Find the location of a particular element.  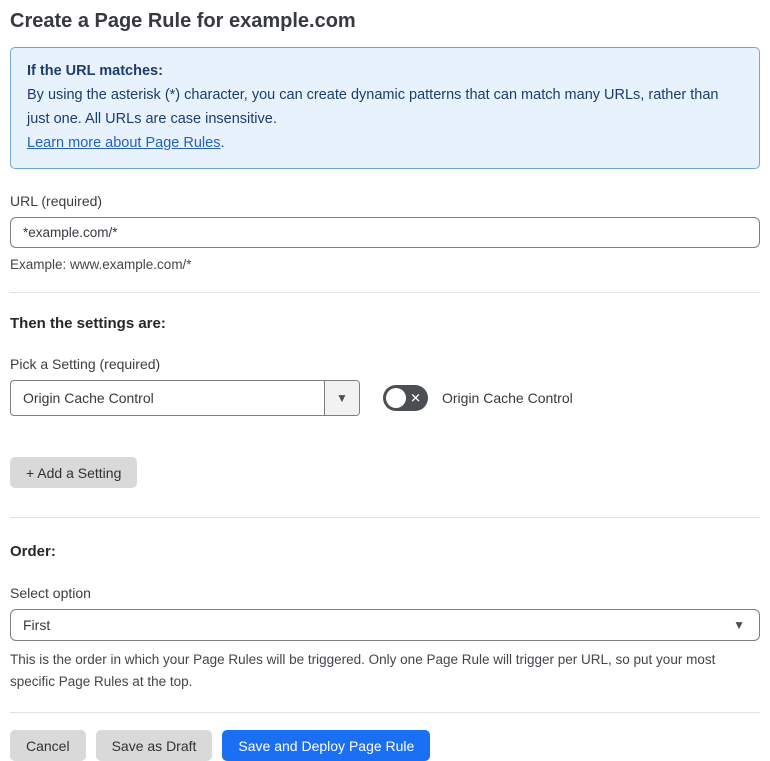

order-select-value: First is located at coordinates (37, 625).